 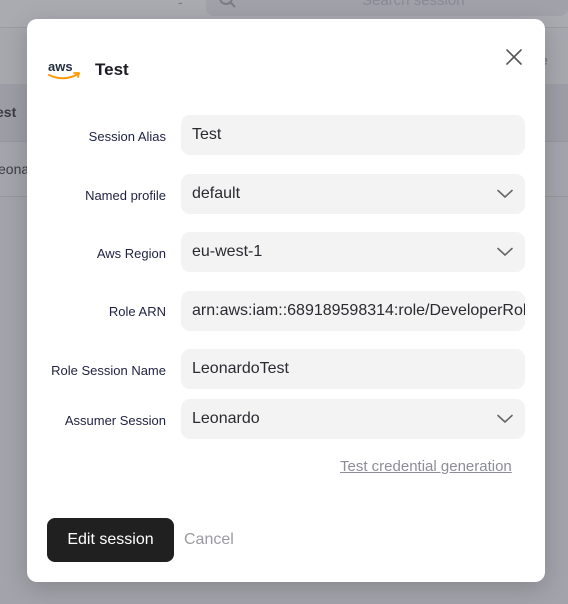 I want to click on background-dash: -, so click(x=180, y=5).